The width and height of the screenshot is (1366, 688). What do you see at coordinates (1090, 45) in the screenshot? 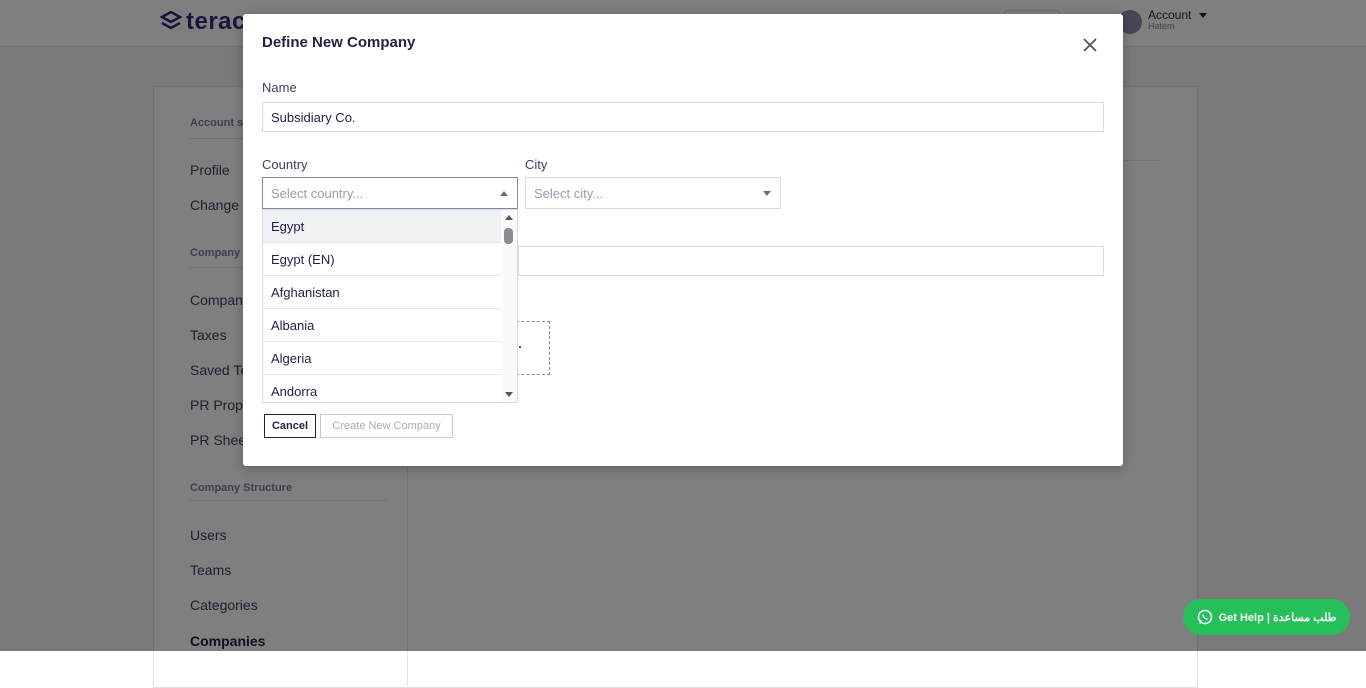
I see `close-icon` at bounding box center [1090, 45].